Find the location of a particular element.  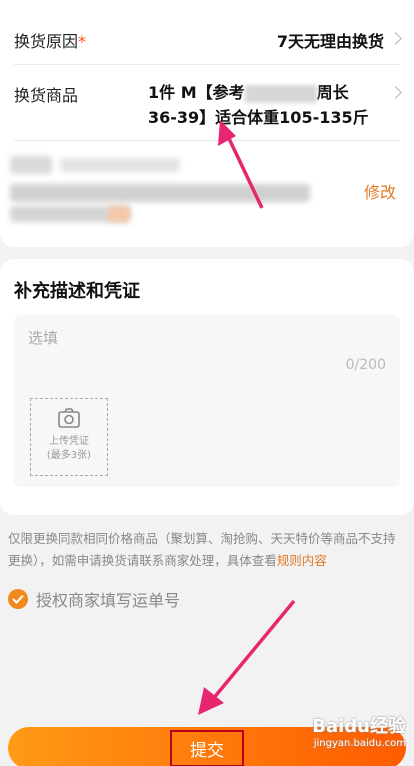

blurred-address-line1 is located at coordinates (160, 193).